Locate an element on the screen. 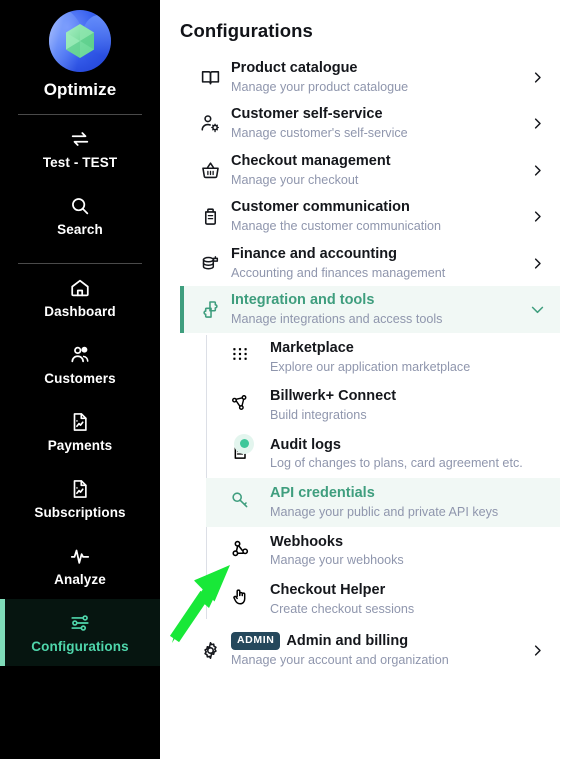  sub-row-checkout-helper: Checkout Helper Create checkout sessions is located at coordinates (383, 599).